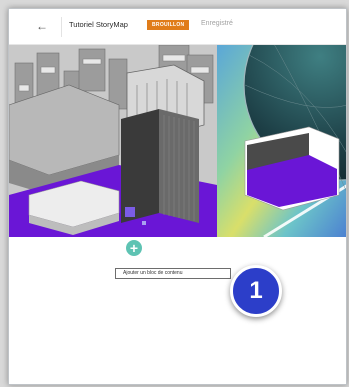 The width and height of the screenshot is (349, 387). I want to click on add-content-block-button: +, so click(134, 248).